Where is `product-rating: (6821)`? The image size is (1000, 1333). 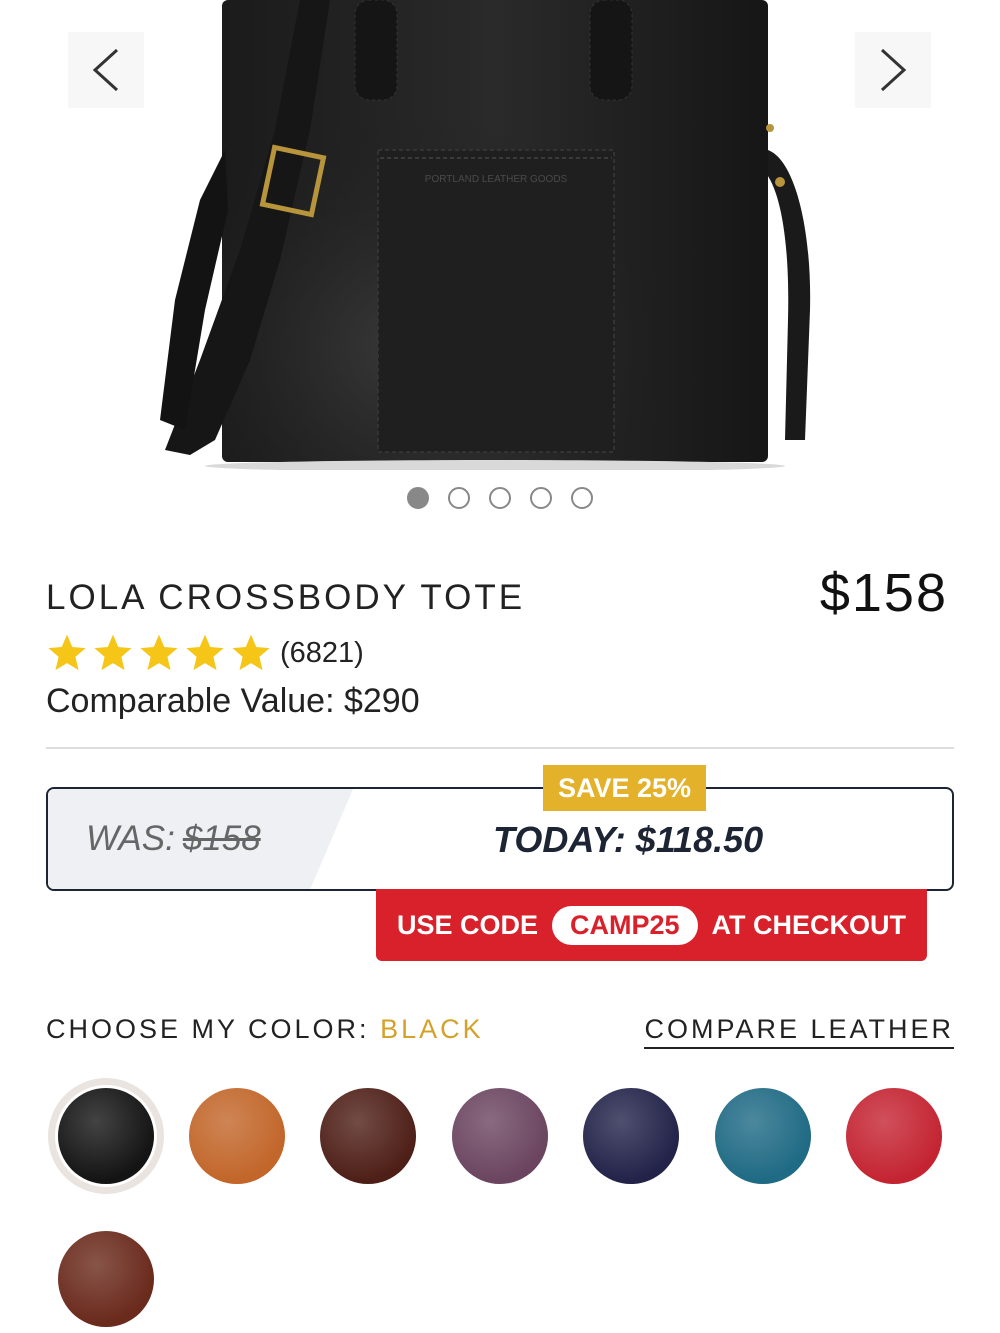
product-rating: (6821) is located at coordinates (205, 653).